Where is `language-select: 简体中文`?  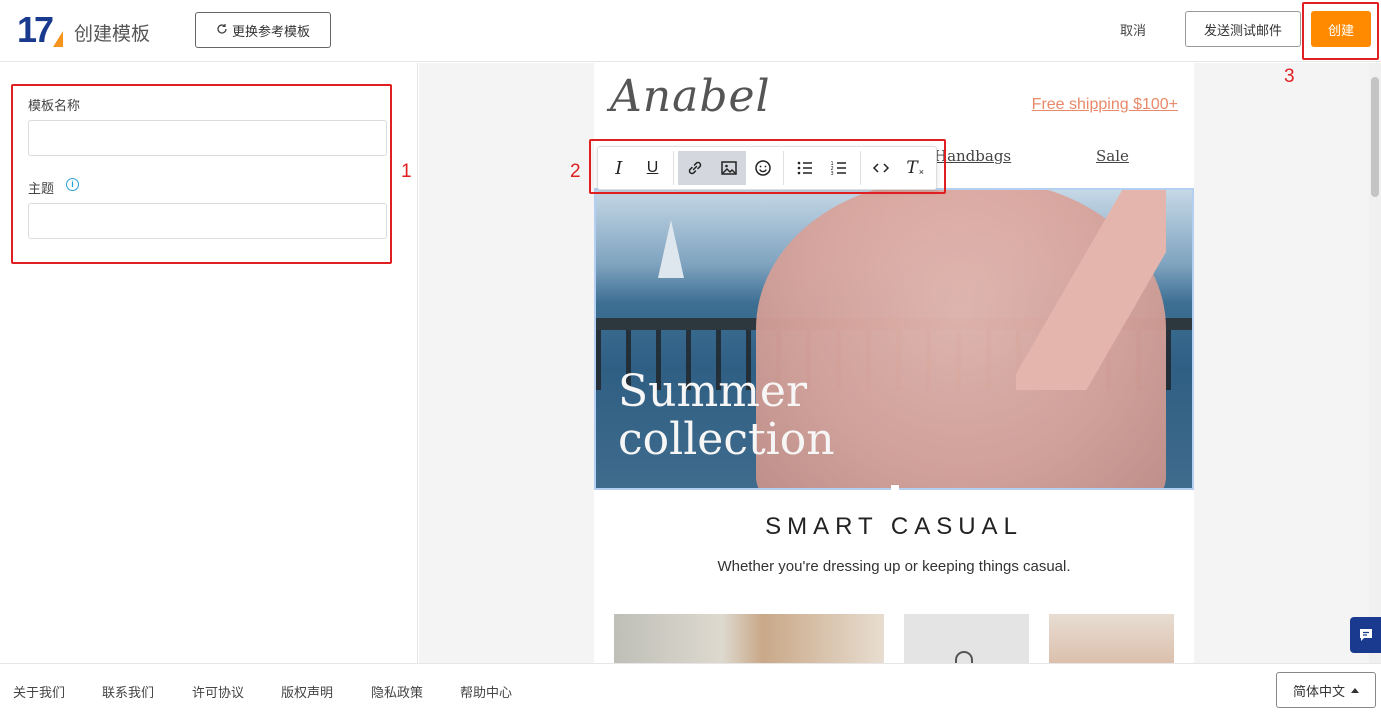
language-select: 简体中文 is located at coordinates (1326, 690).